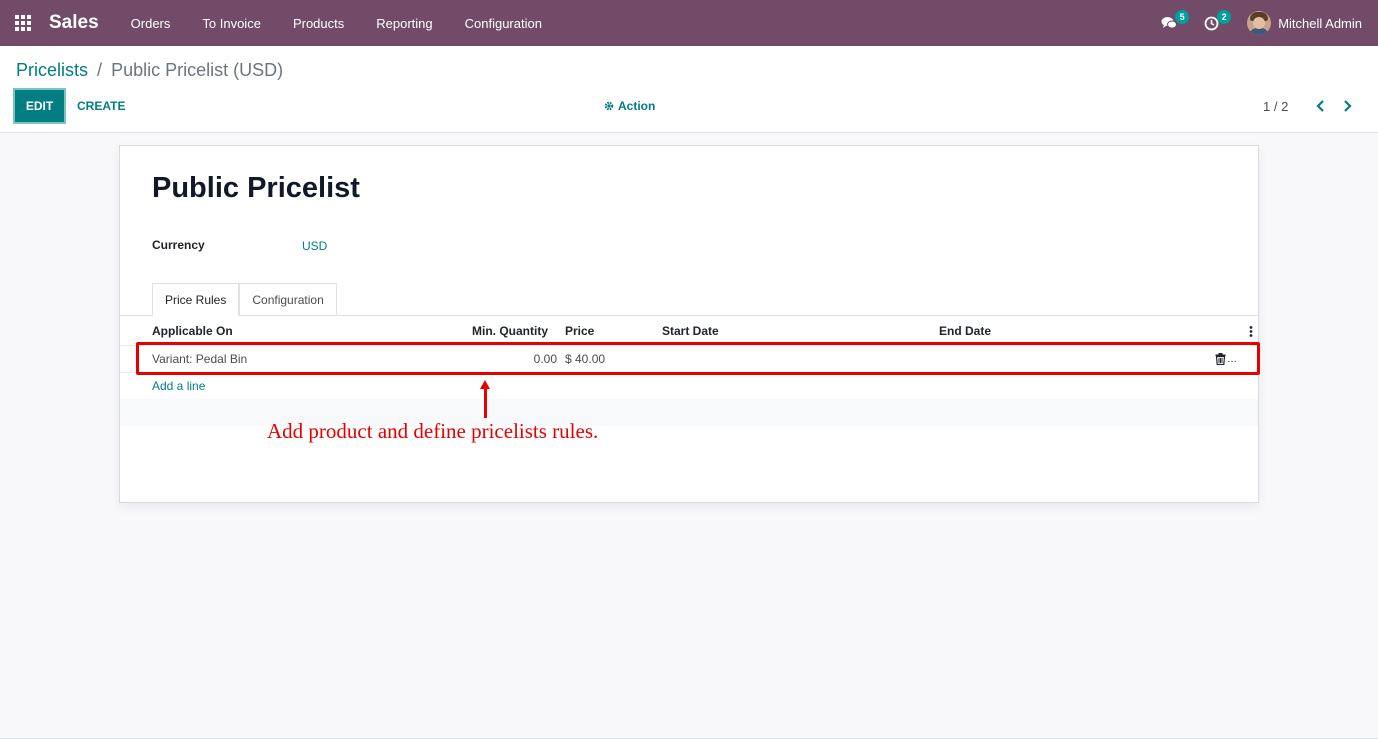 The height and width of the screenshot is (739, 1378). I want to click on currency-value-link: USD, so click(314, 246).